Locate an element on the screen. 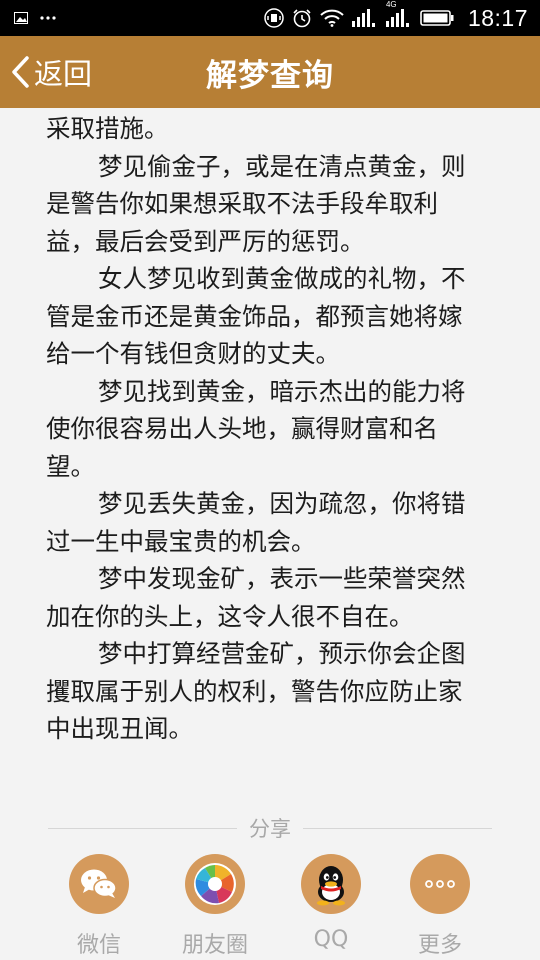  share-wechat-button: 微信 is located at coordinates (99, 906).